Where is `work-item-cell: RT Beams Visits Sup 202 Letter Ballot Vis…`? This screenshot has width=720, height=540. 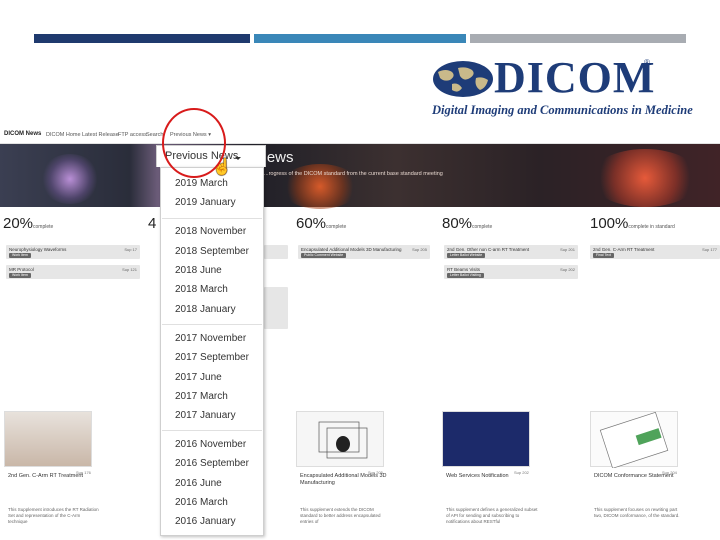 work-item-cell: RT Beams Visits Sup 202 Letter Ballot Vis… is located at coordinates (511, 272).